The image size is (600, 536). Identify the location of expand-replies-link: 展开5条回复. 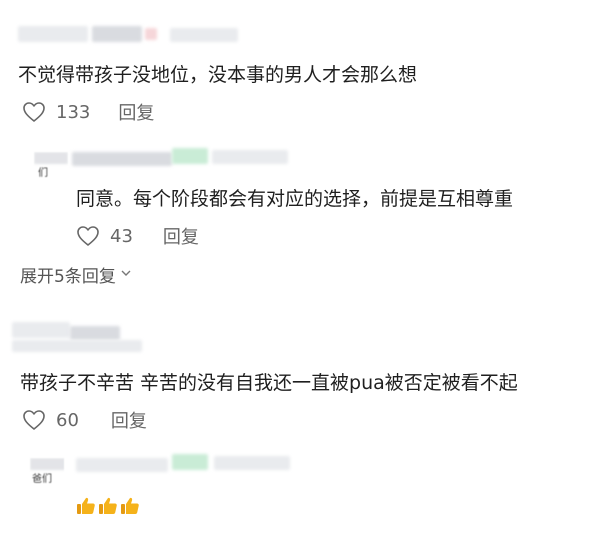
(76, 274).